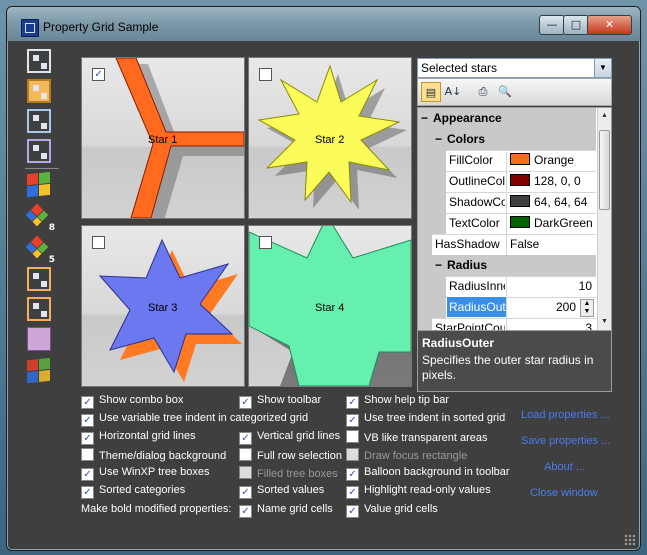 The width and height of the screenshot is (647, 555). What do you see at coordinates (458, 343) in the screenshot?
I see `help-title: RadiusOuter` at bounding box center [458, 343].